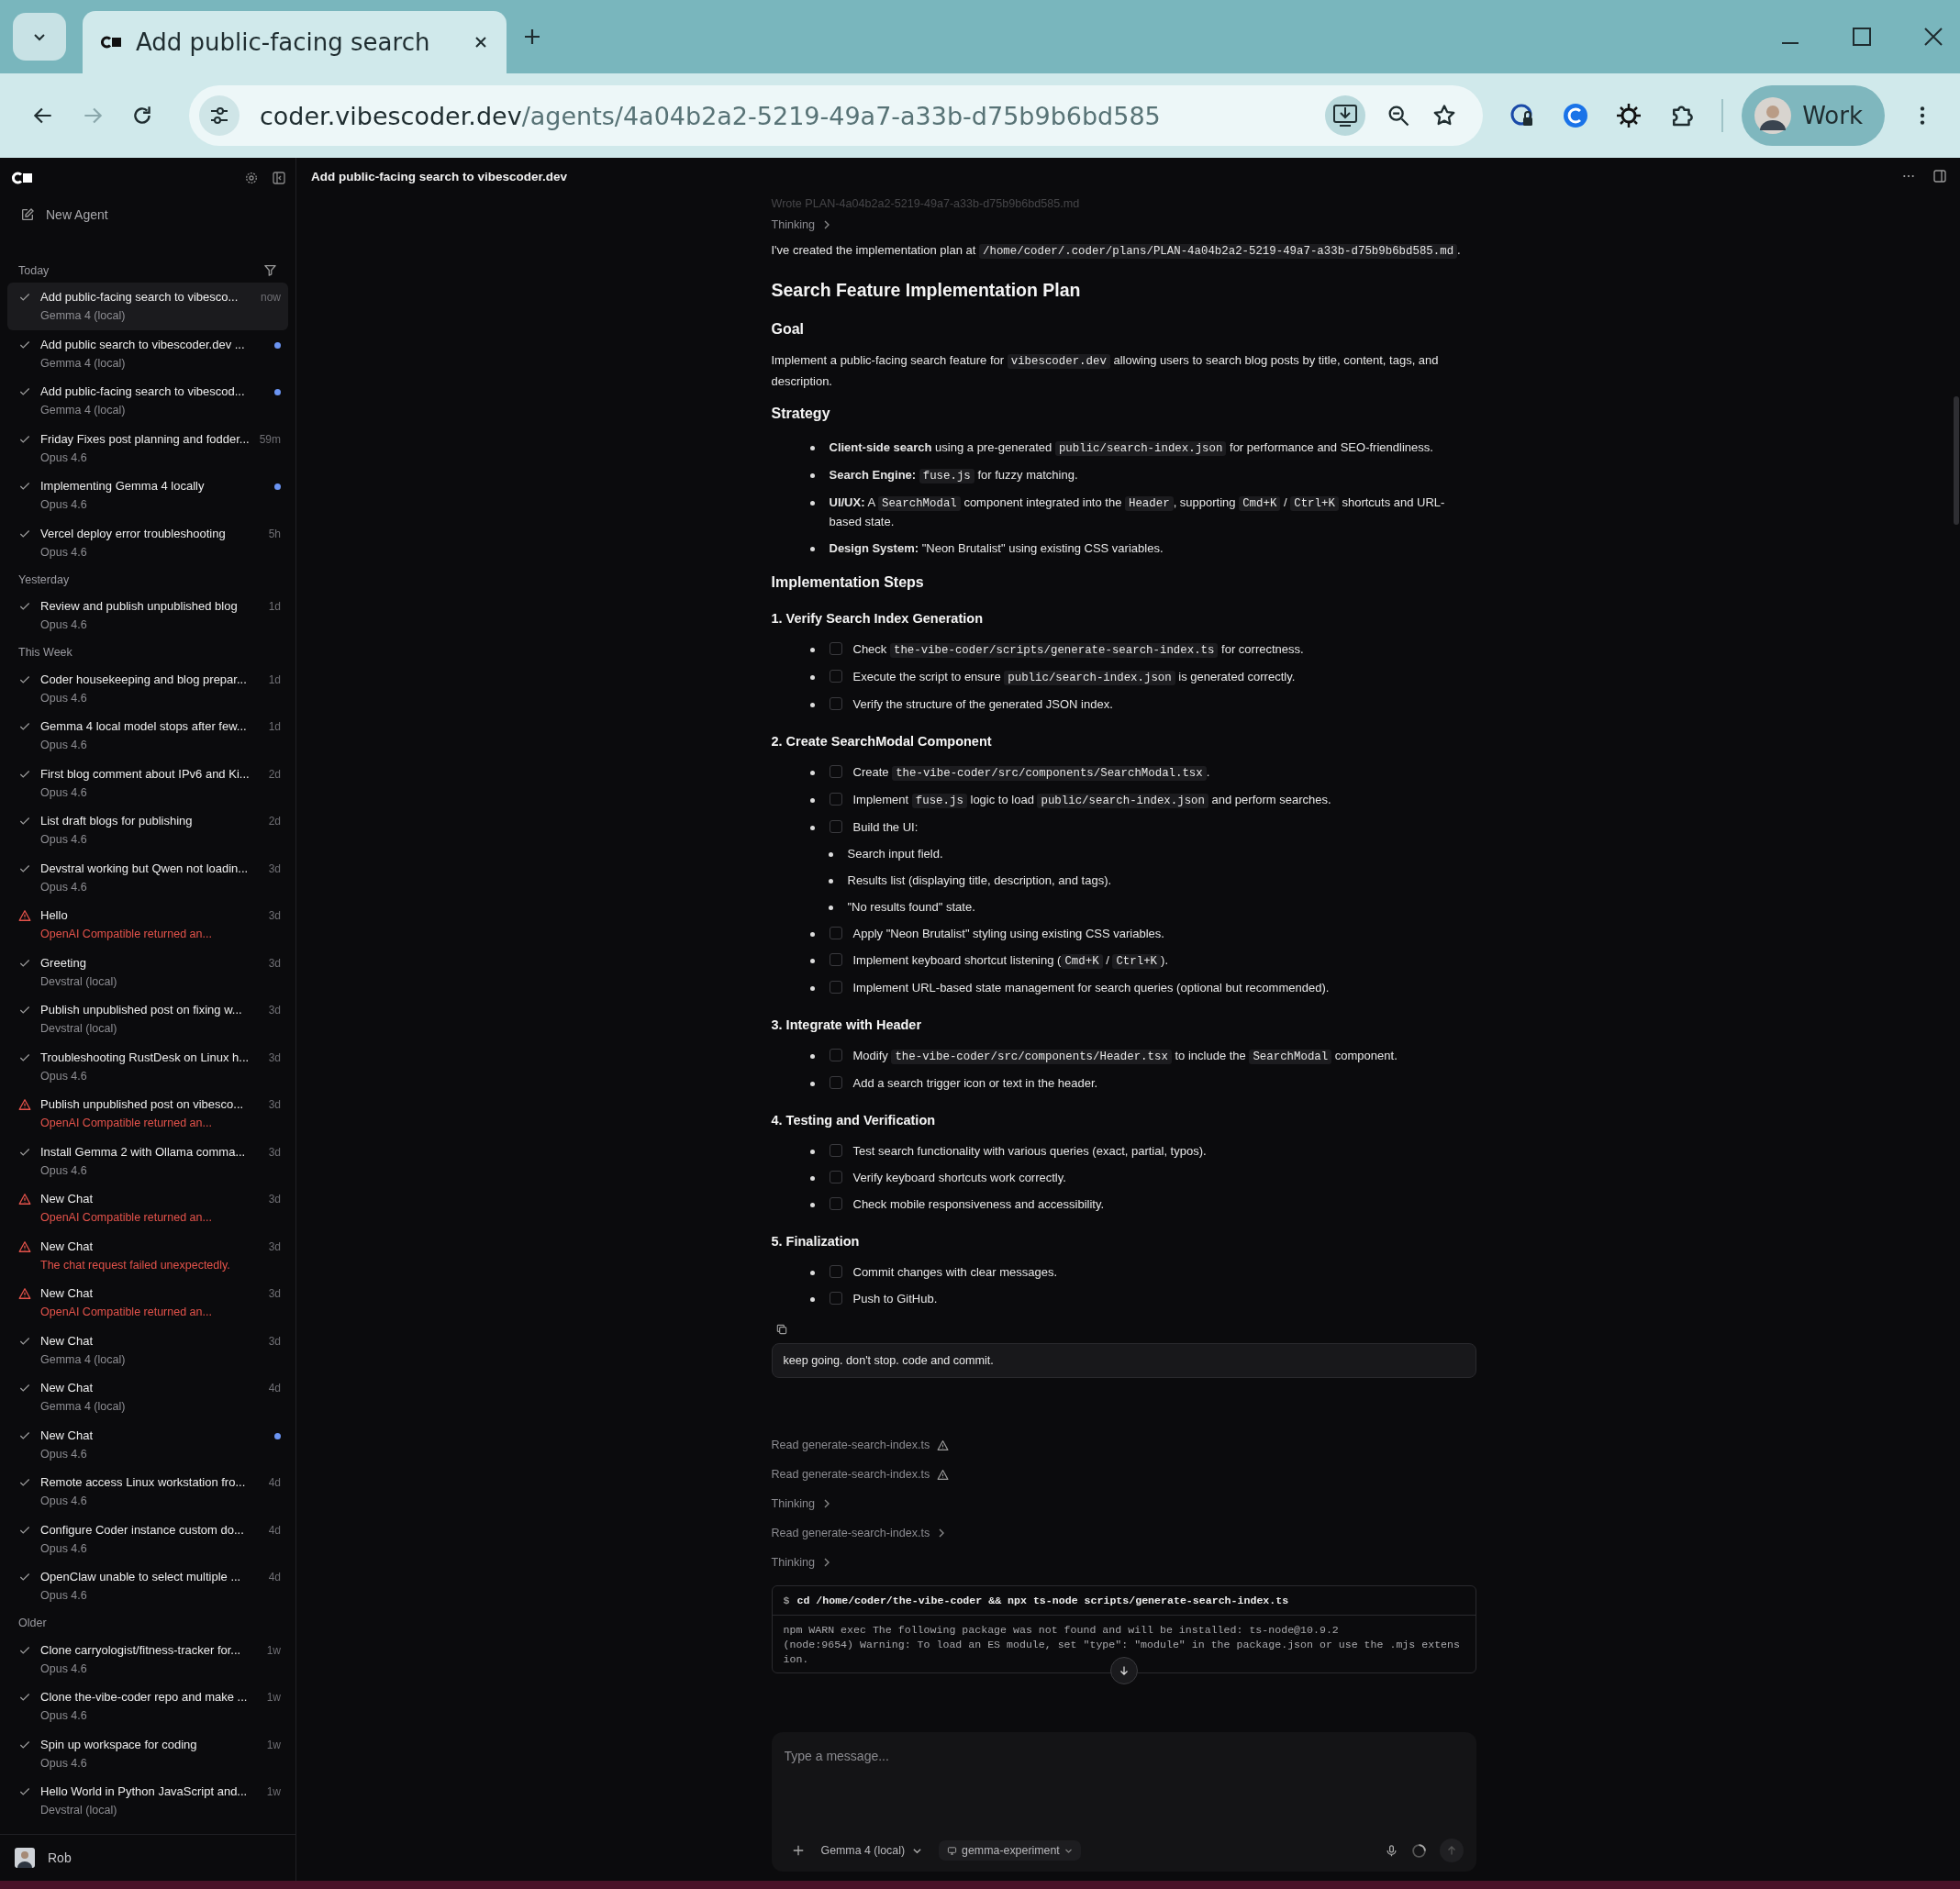 This screenshot has height=1889, width=1960. I want to click on chat-list-item: Add public-facing search to vibescod... Gemma 4 (local), so click(147, 401).